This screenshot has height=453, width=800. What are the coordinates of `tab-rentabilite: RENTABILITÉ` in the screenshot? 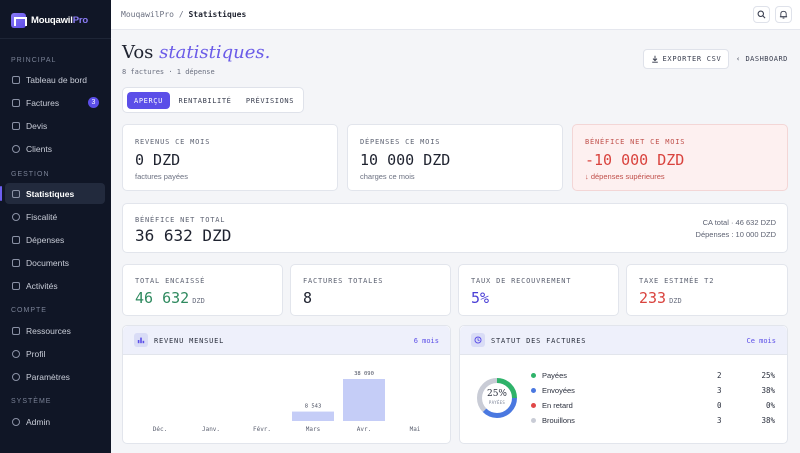 It's located at (205, 100).